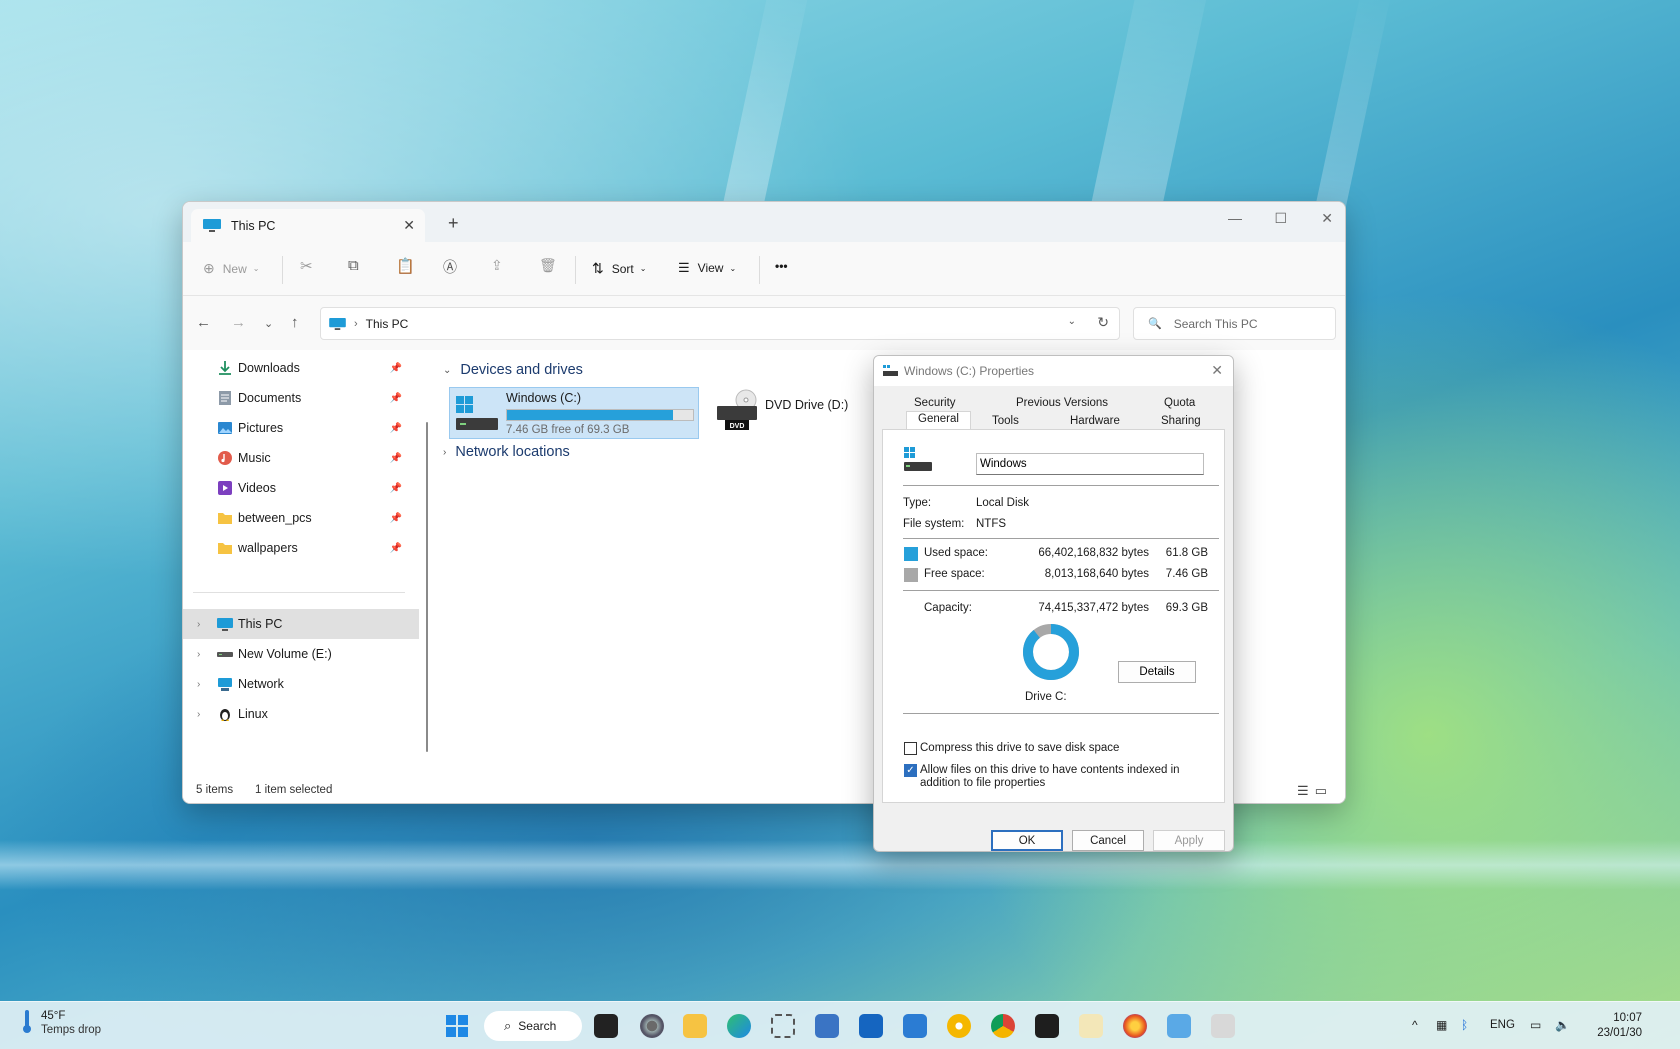 The image size is (1680, 1049). Describe the element at coordinates (1619, 1033) in the screenshot. I see `clock-date: 23/01/30` at that location.